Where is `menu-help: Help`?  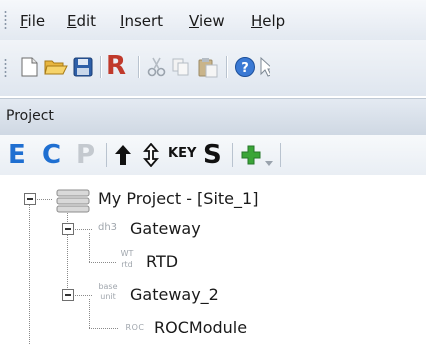 menu-help: Help is located at coordinates (268, 21).